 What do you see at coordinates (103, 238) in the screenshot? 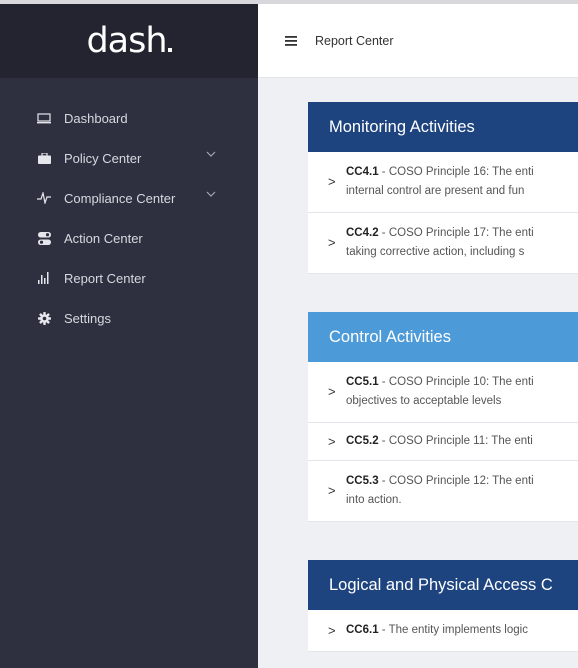
I see `sidebar-item-label: Action Center` at bounding box center [103, 238].